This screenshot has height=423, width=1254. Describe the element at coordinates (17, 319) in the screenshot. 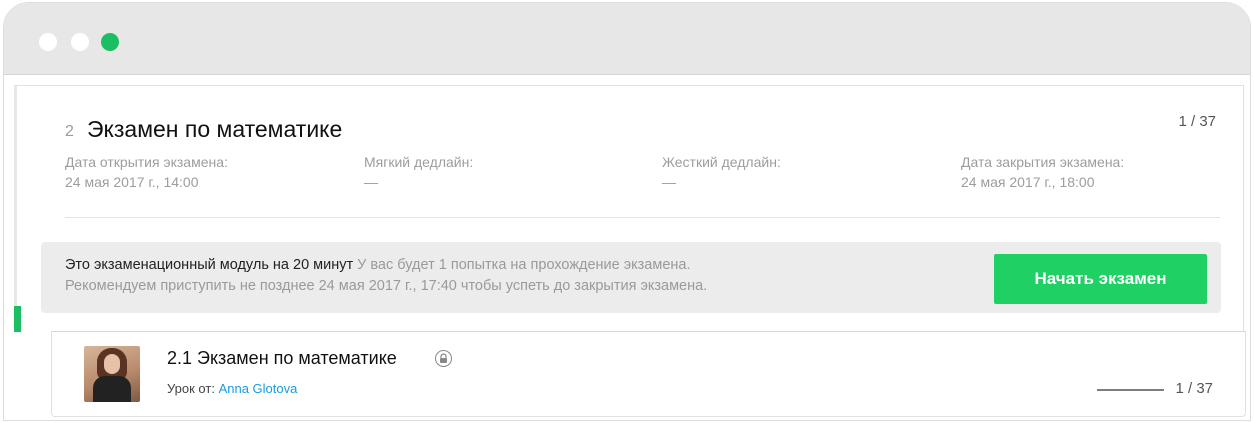

I see `module-accent-indicator` at that location.